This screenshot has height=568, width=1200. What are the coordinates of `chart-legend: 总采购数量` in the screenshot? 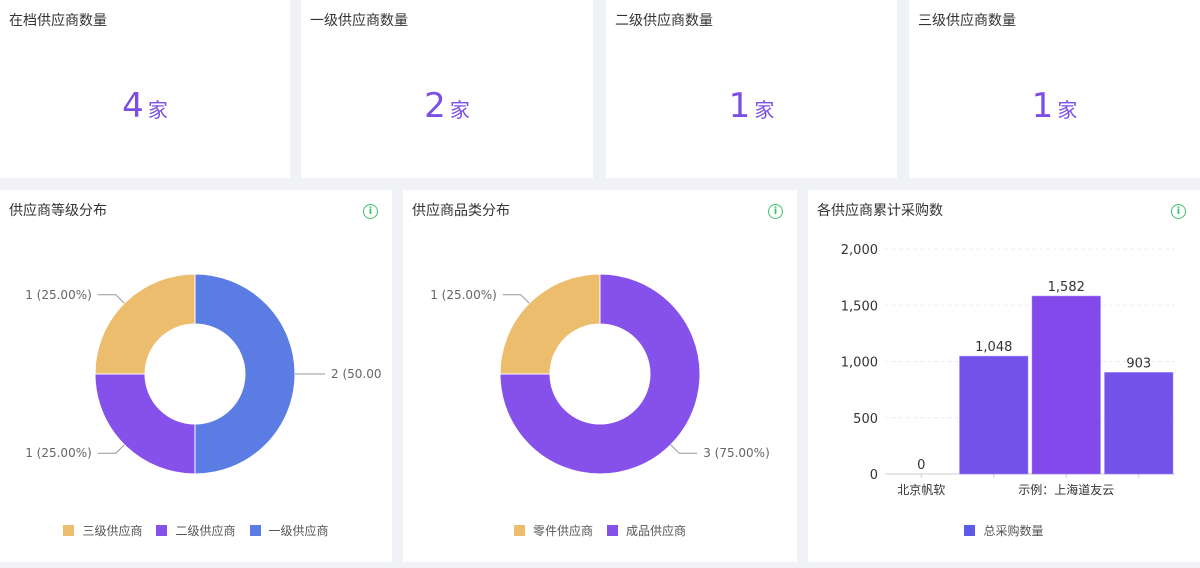 It's located at (1004, 530).